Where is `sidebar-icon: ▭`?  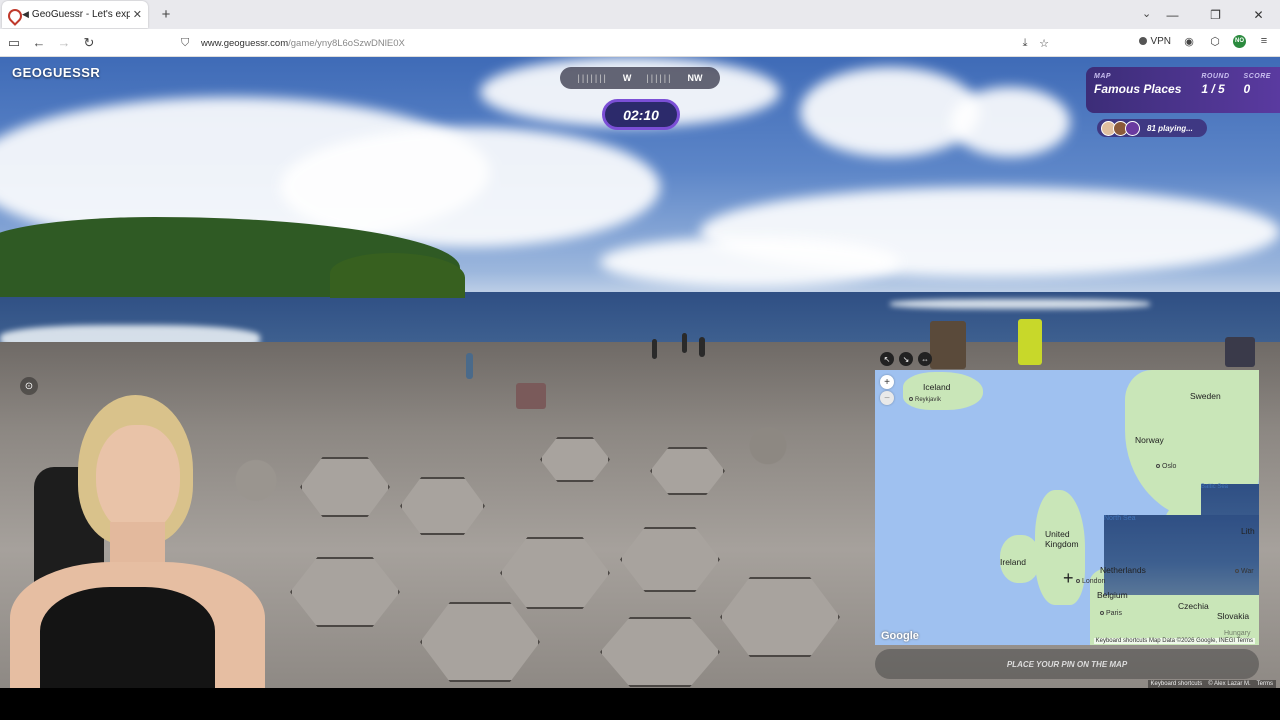
sidebar-icon: ▭ is located at coordinates (14, 43).